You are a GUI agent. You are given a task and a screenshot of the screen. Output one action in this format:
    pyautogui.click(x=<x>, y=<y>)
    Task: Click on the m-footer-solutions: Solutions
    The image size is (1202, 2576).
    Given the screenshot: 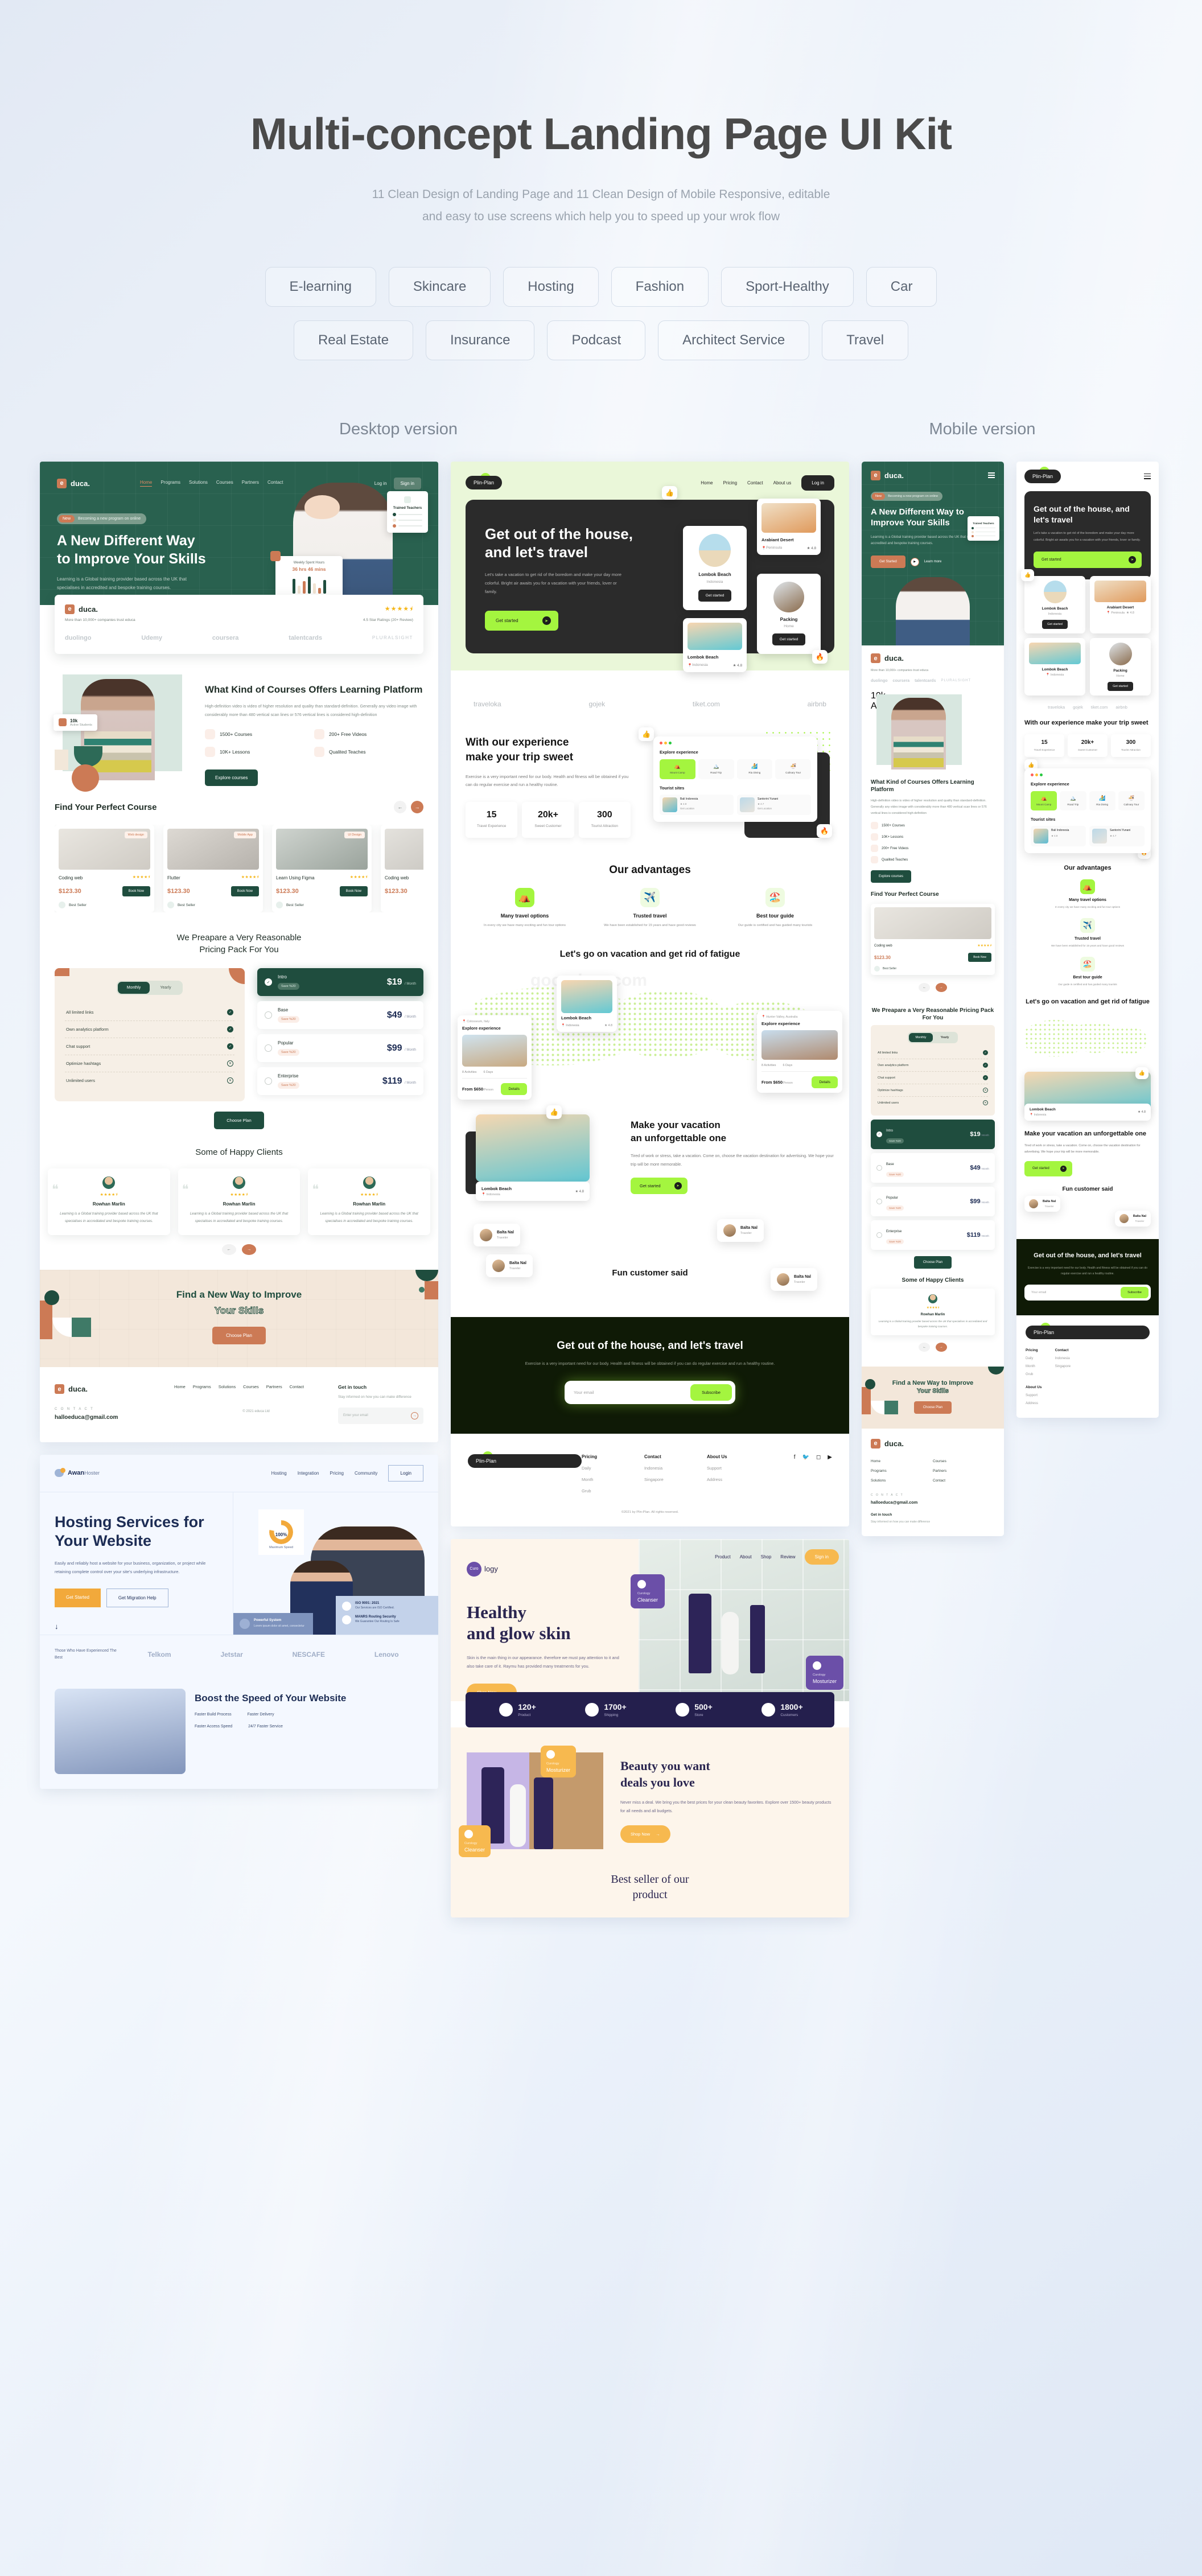 What is the action you would take?
    pyautogui.click(x=902, y=1481)
    